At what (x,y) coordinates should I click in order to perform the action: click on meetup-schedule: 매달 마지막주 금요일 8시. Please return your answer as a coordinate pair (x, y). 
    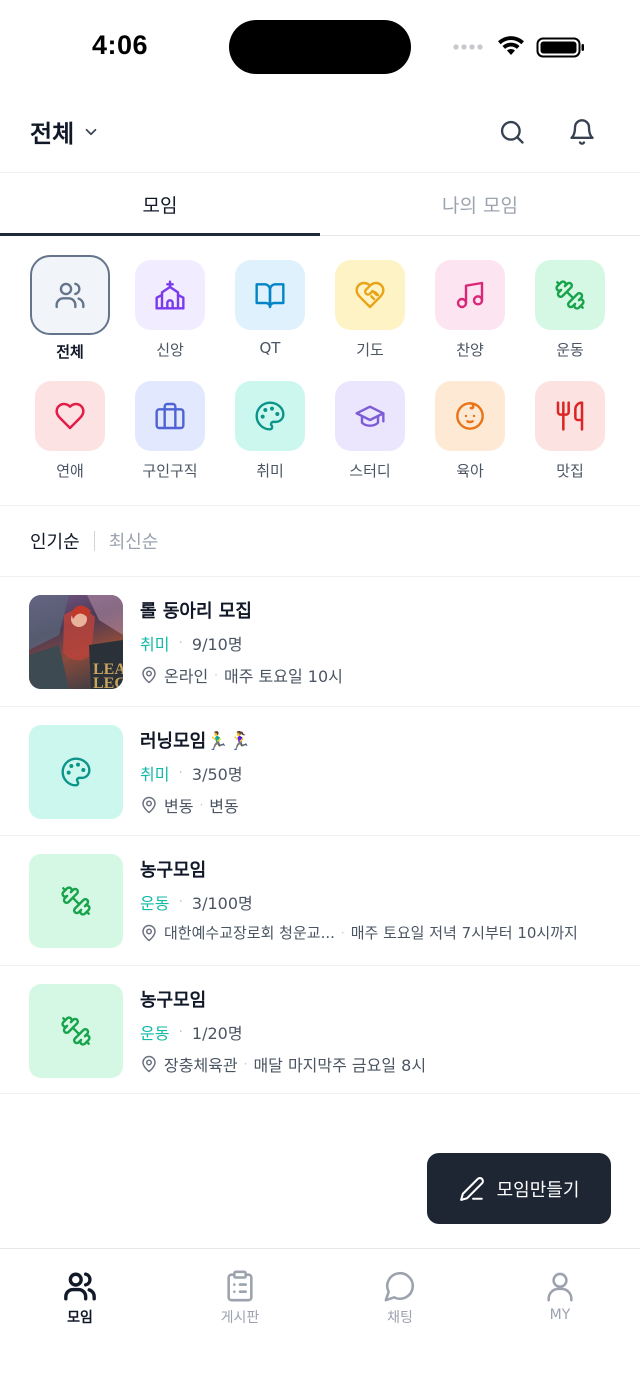
    Looking at the image, I should click on (340, 1065).